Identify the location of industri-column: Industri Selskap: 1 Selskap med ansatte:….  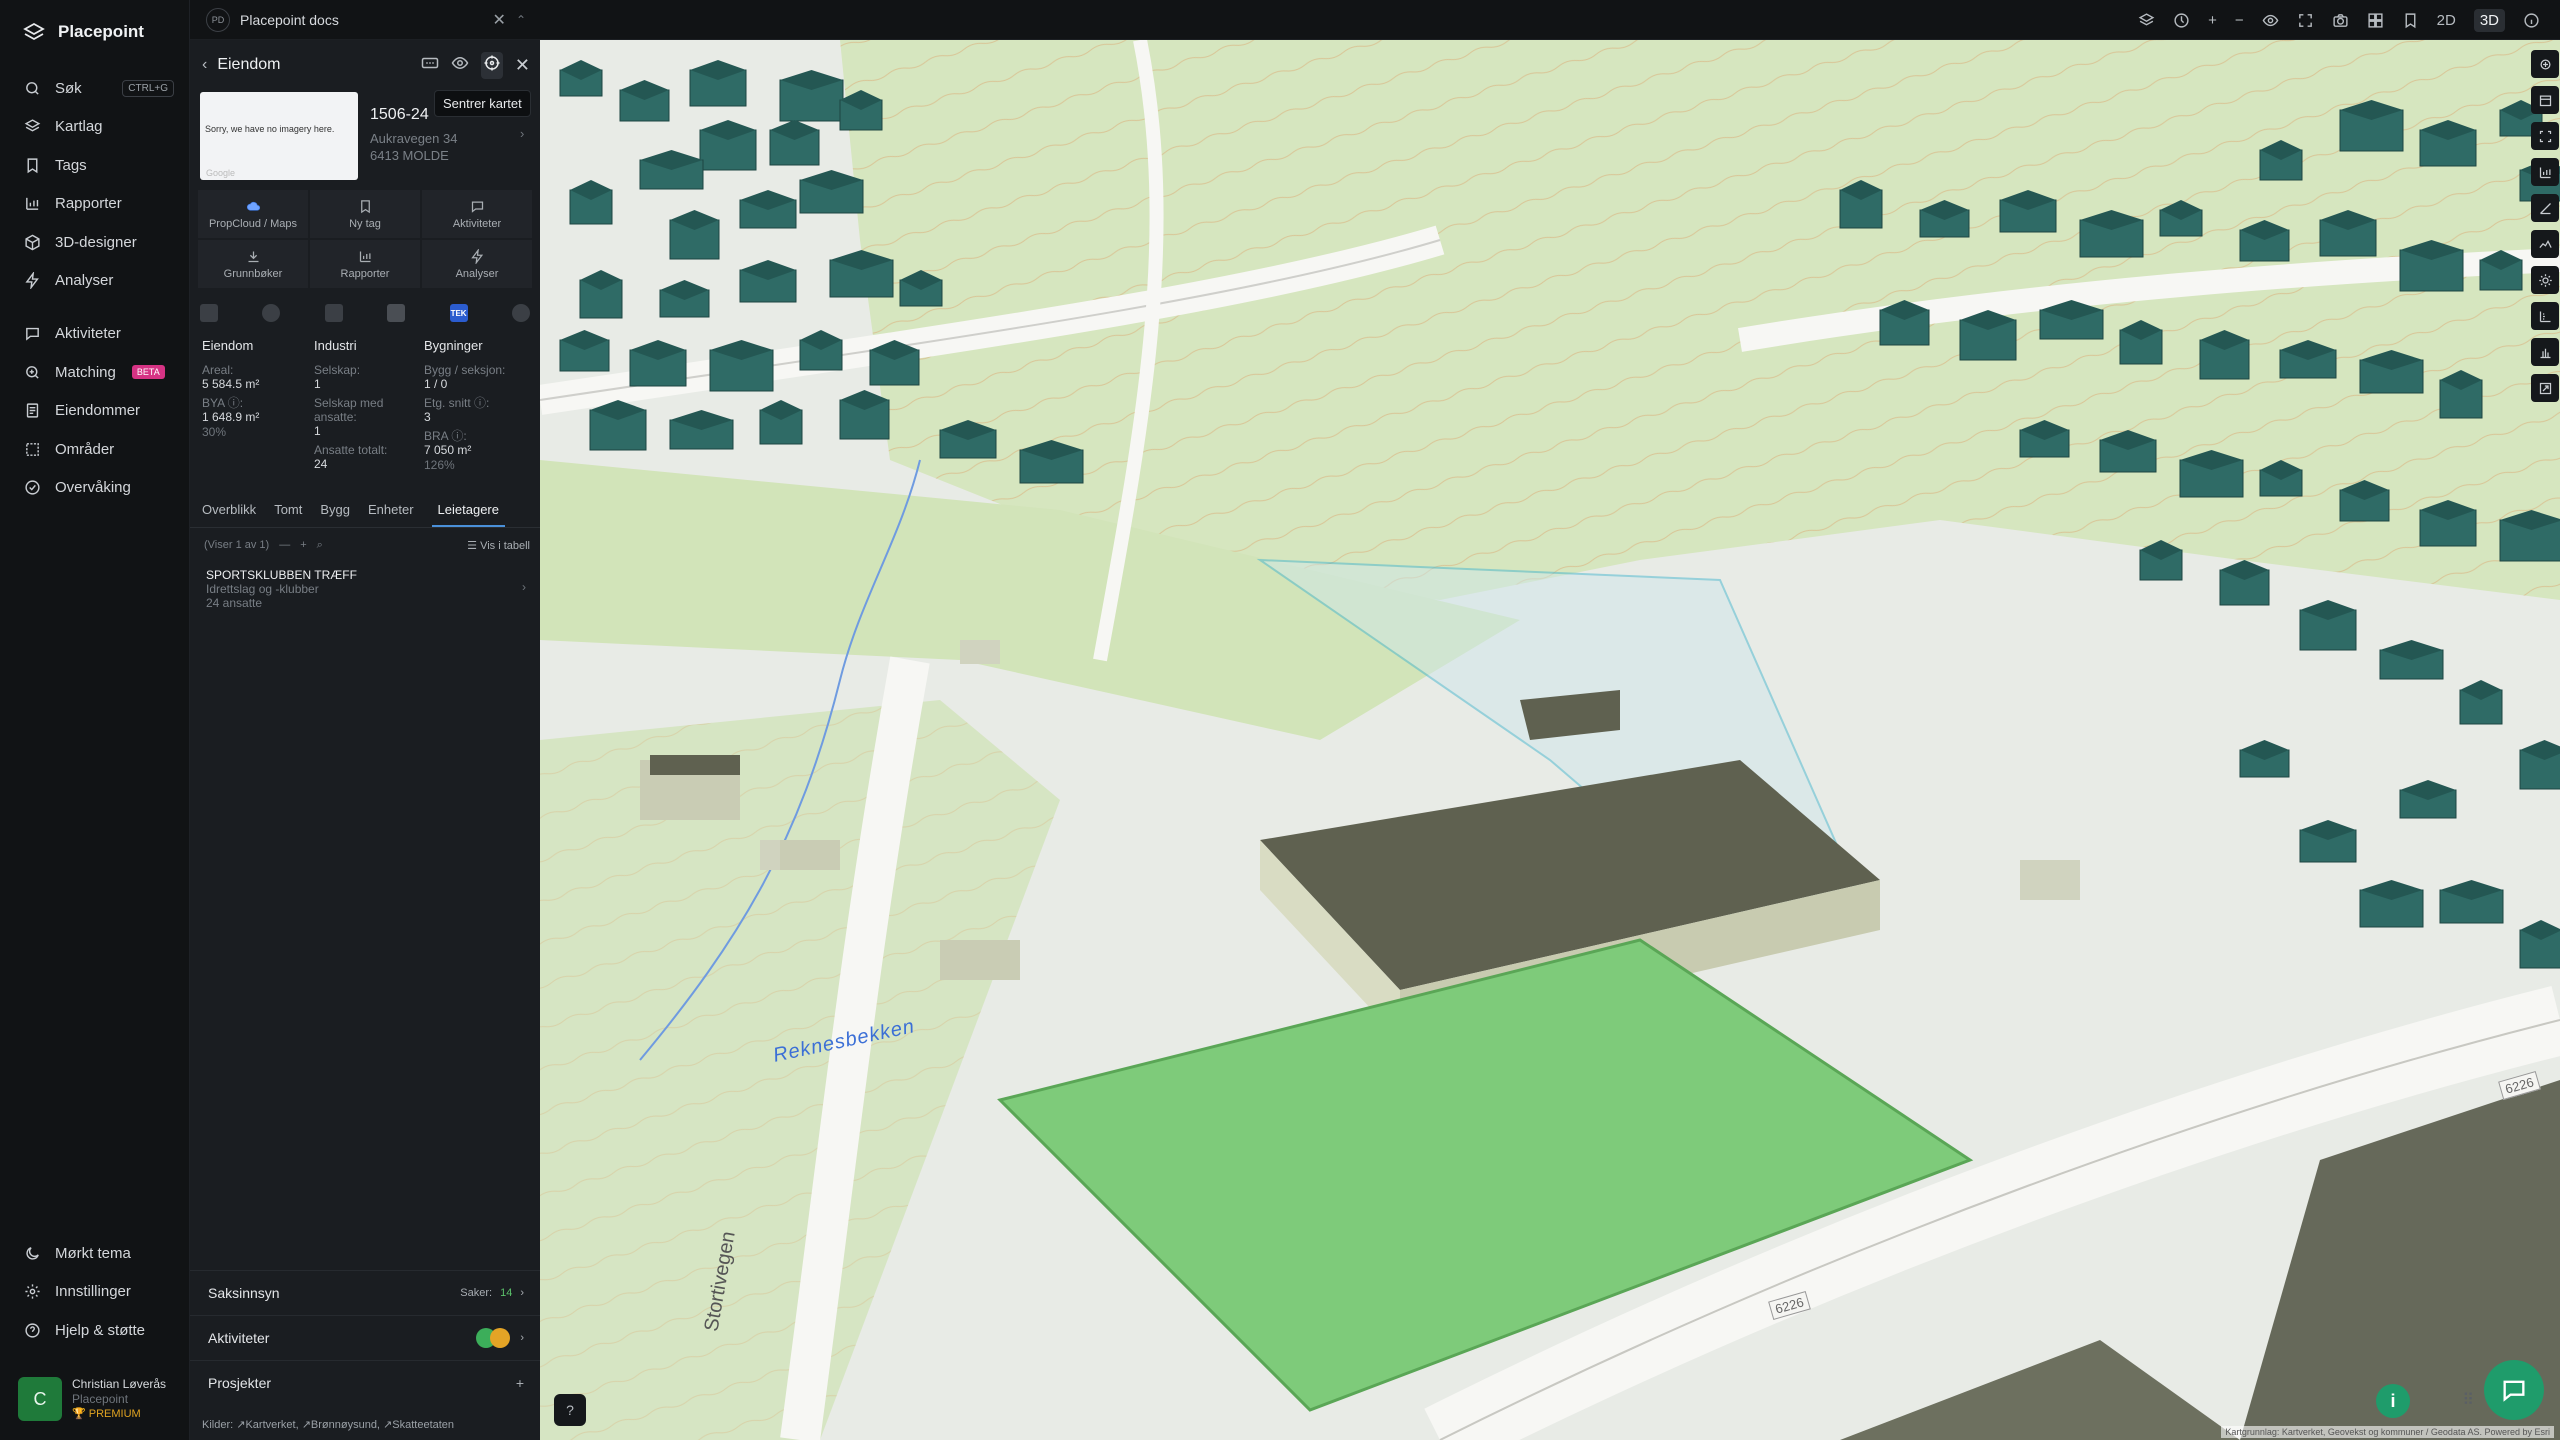
(369, 405).